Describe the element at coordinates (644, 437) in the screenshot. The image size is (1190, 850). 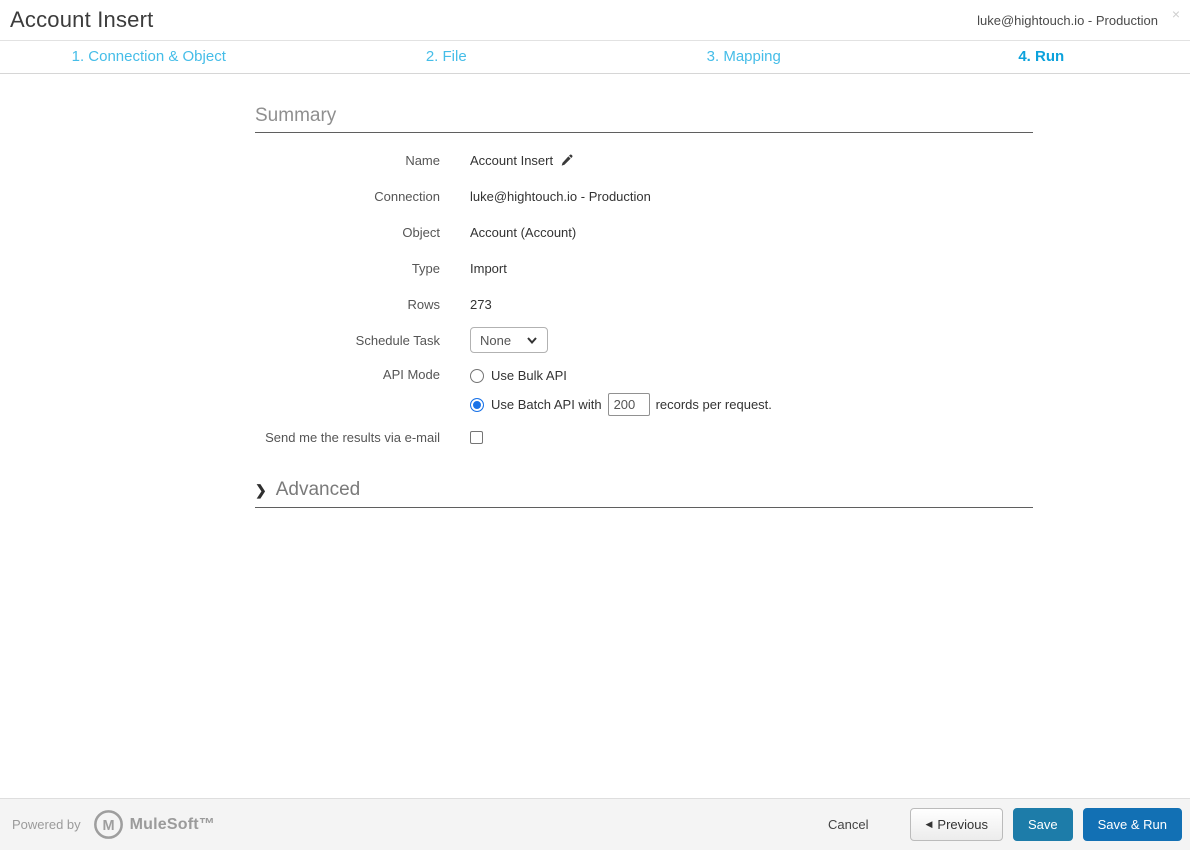
I see `row-email-results: Send me the results via e-mail` at that location.